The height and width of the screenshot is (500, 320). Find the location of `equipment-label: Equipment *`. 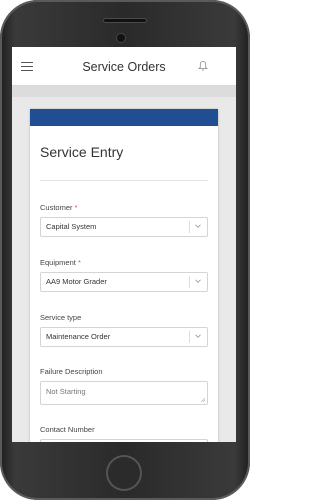

equipment-label: Equipment * is located at coordinates (60, 262).